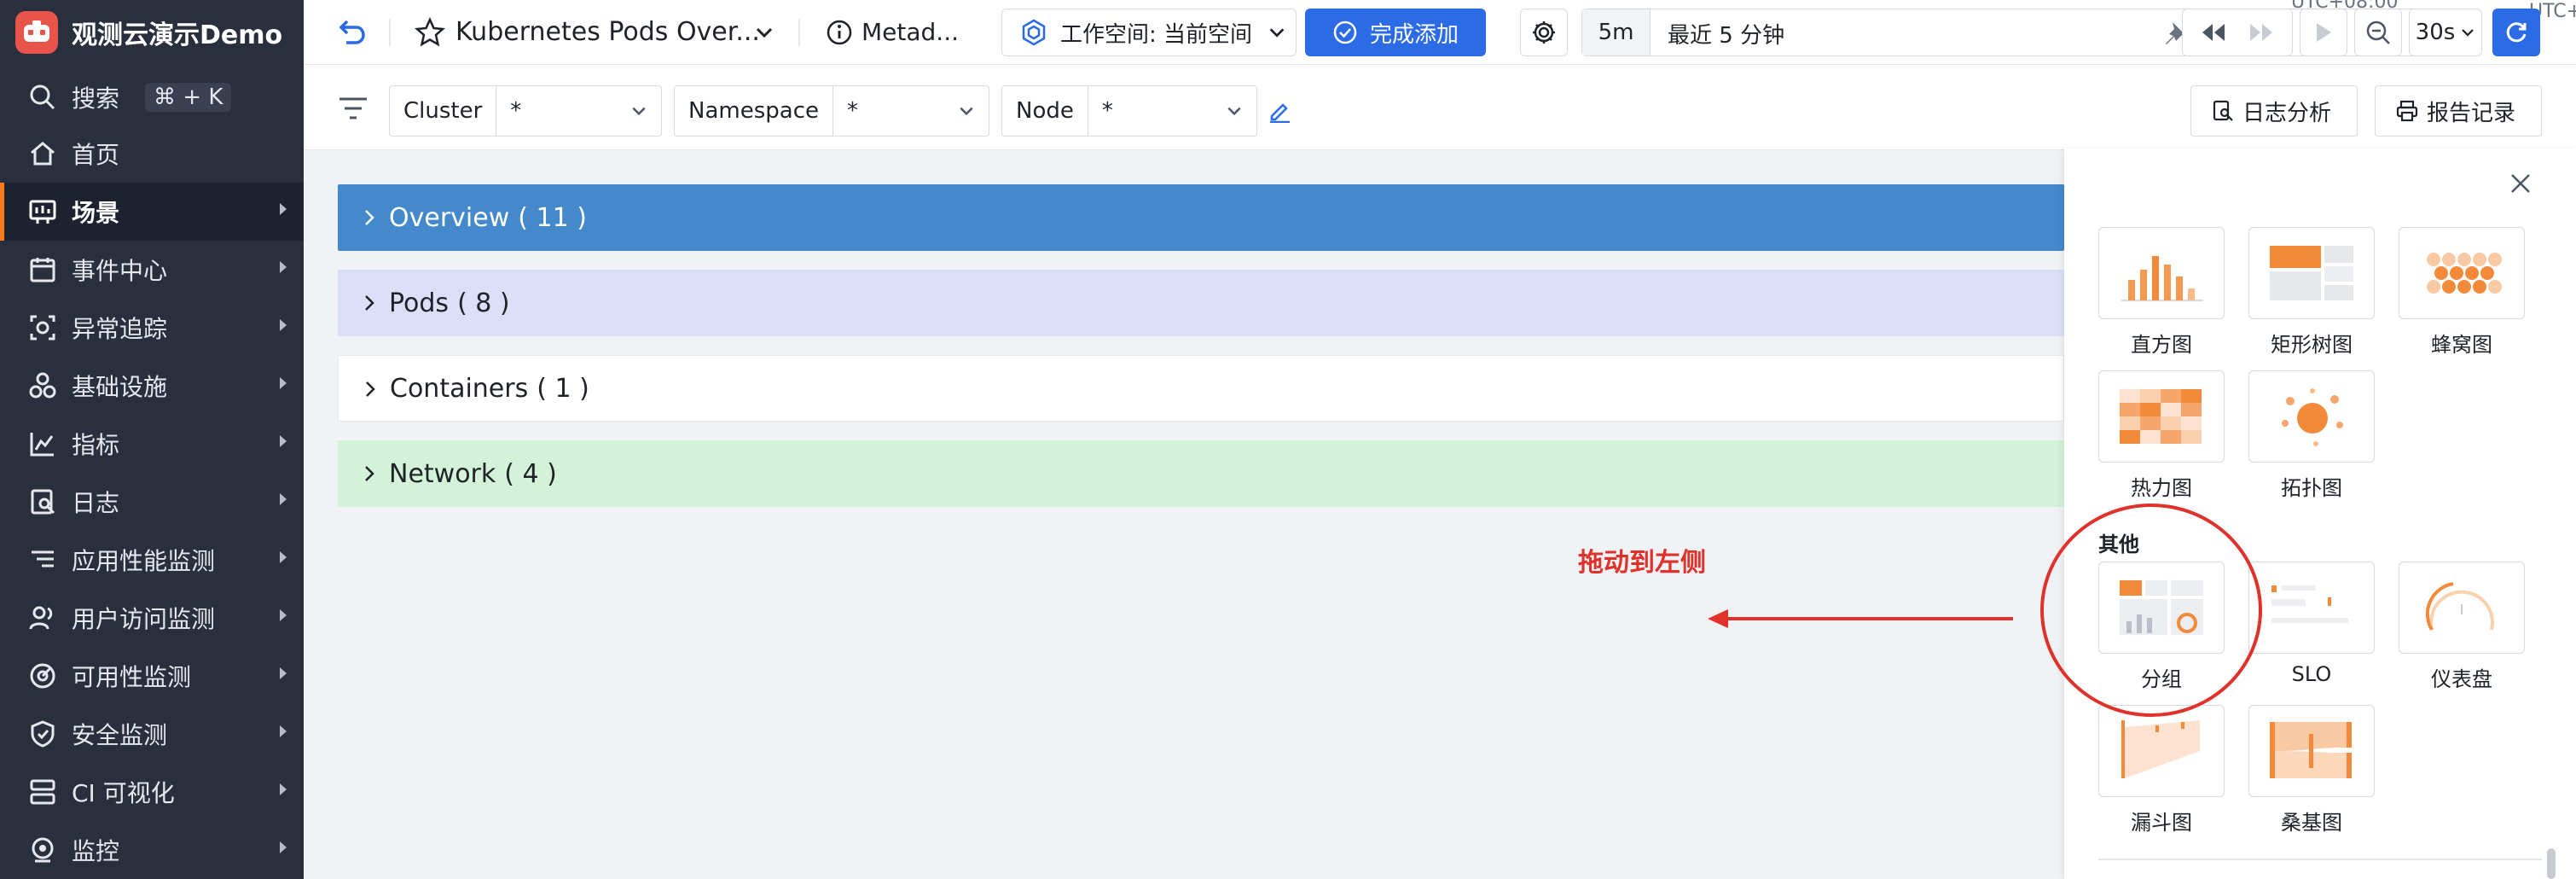  I want to click on done-add-label: 完成添加, so click(1414, 35).